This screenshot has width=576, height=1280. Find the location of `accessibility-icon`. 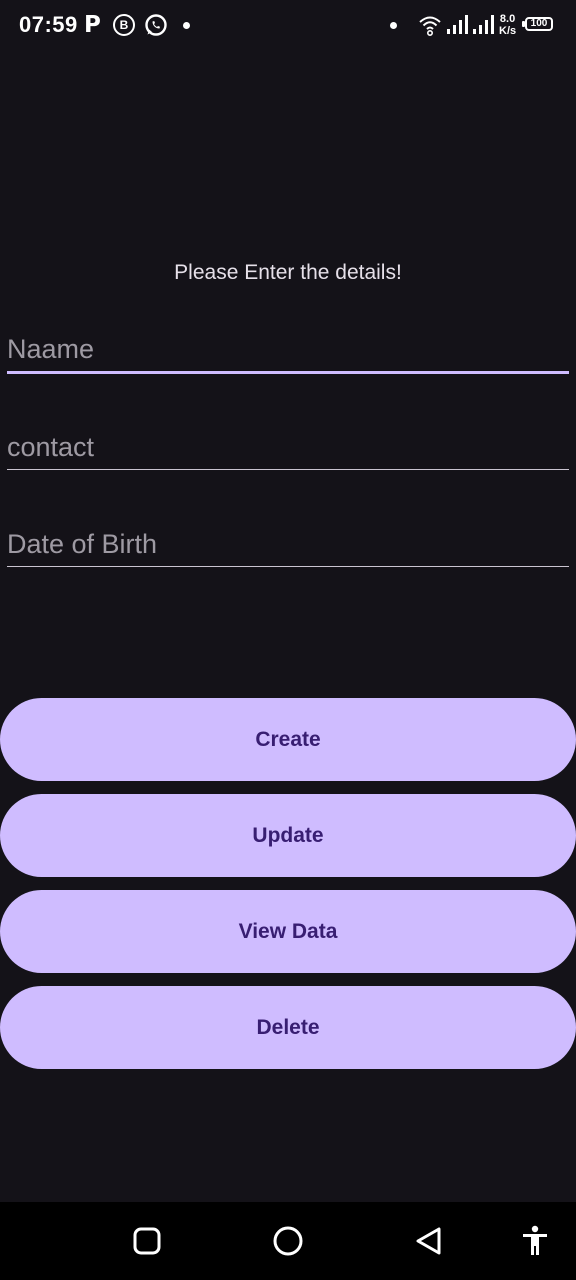

accessibility-icon is located at coordinates (535, 1240).